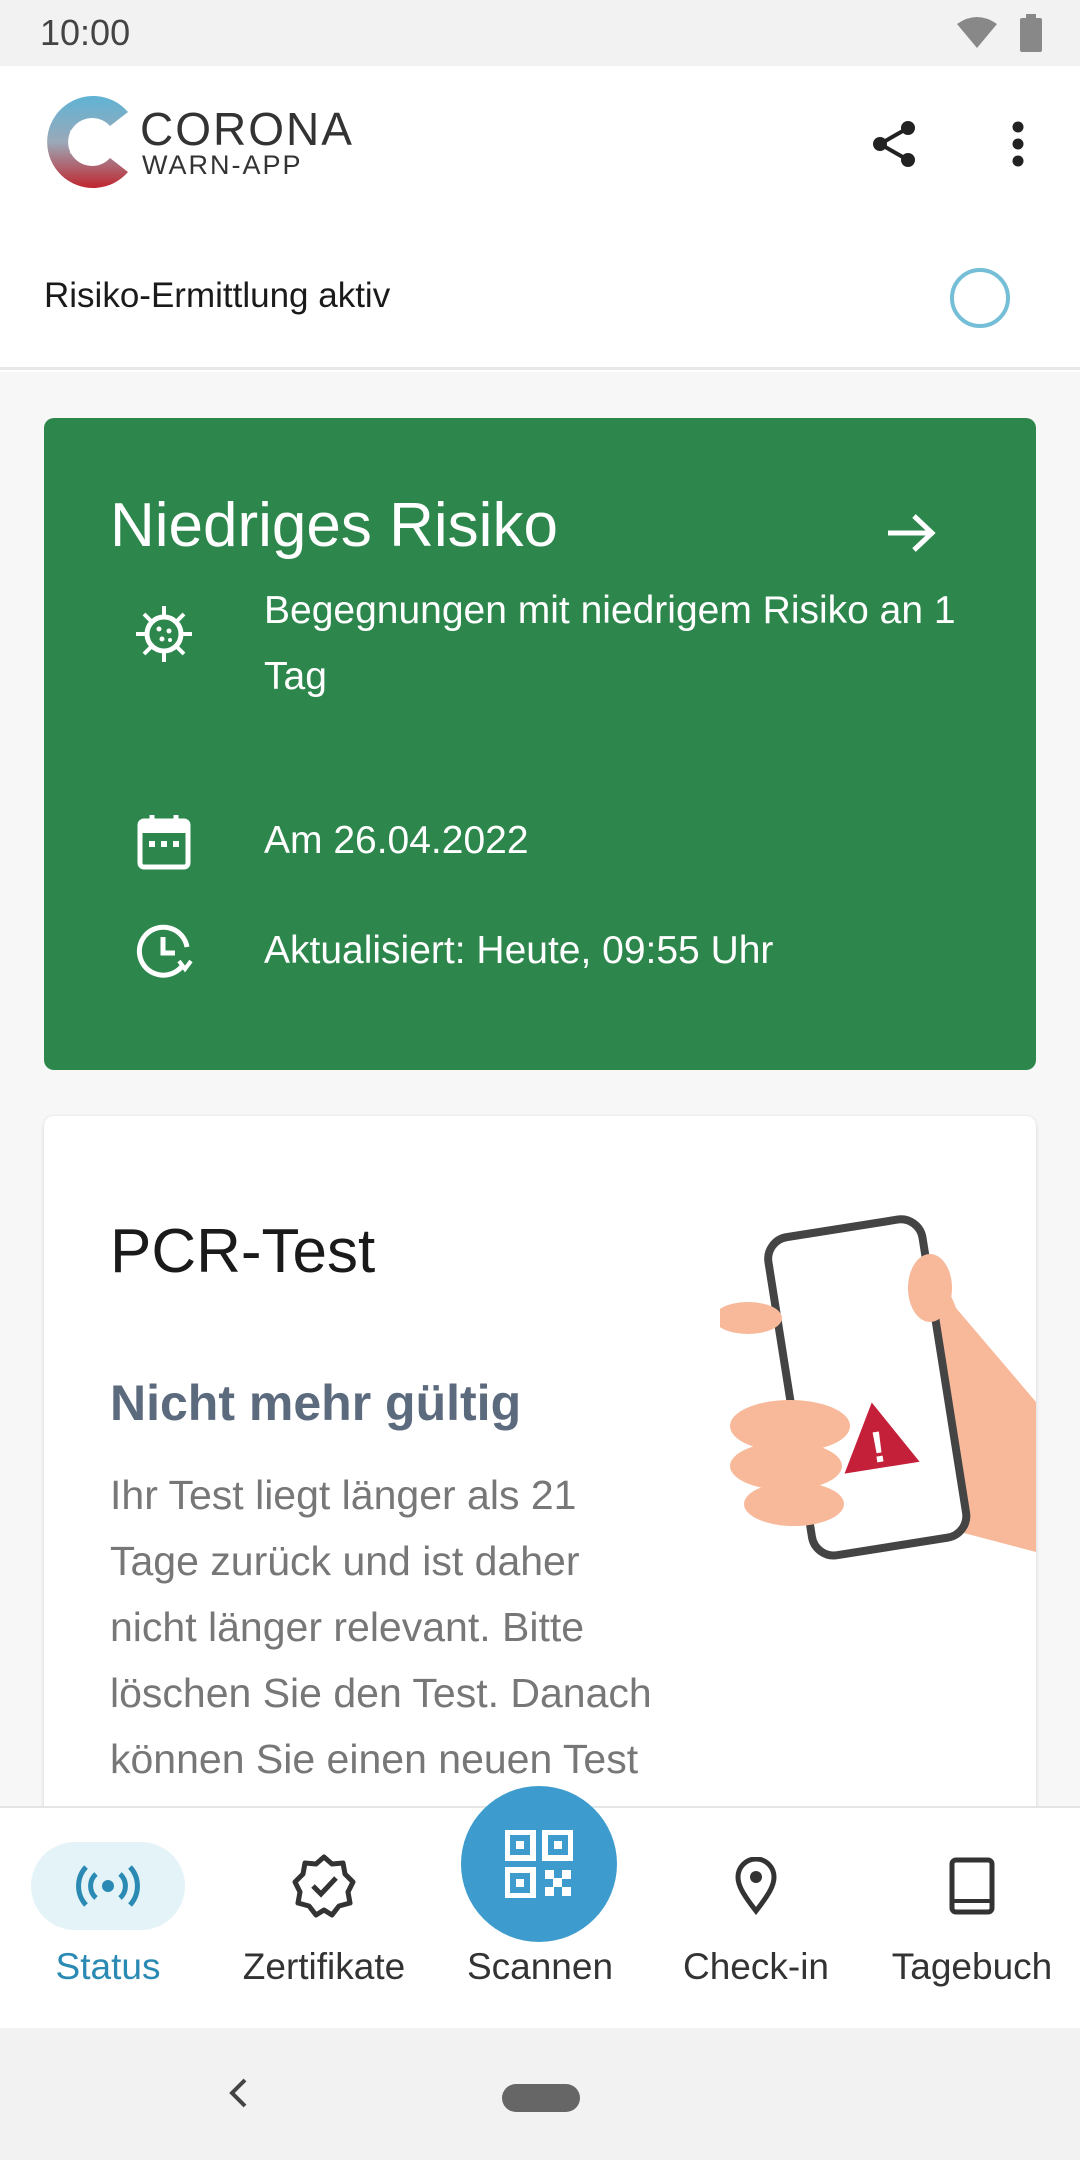 This screenshot has height=2160, width=1080. Describe the element at coordinates (540, 298) in the screenshot. I see `risk-detection-status: Risiko-Ermittlung aktiv` at that location.